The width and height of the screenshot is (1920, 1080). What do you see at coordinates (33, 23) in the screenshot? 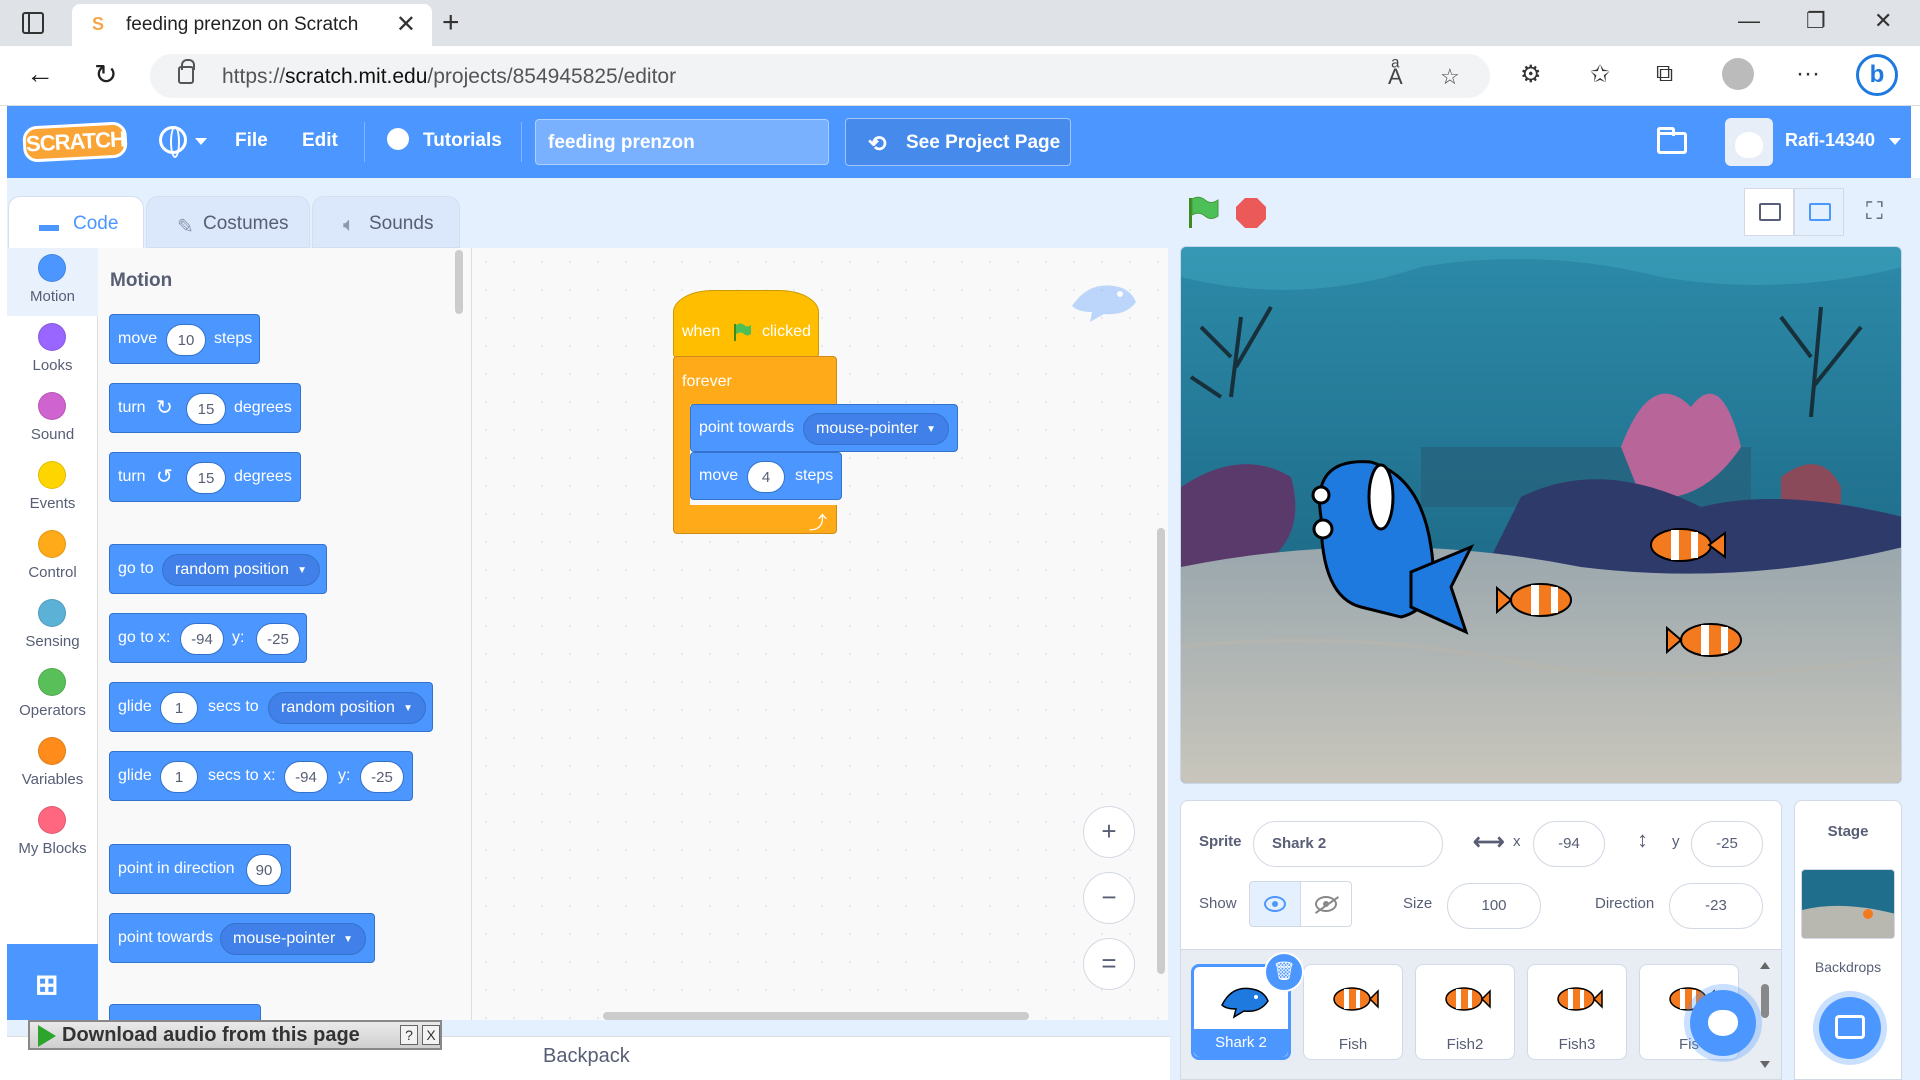
I see `tab-actions-icon` at bounding box center [33, 23].